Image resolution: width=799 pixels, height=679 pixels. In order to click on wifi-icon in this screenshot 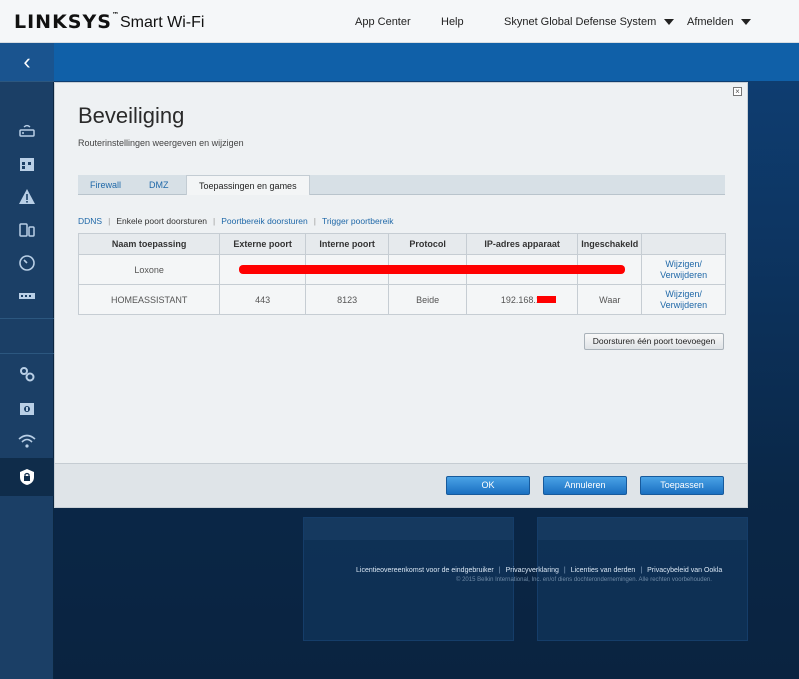, I will do `click(27, 441)`.